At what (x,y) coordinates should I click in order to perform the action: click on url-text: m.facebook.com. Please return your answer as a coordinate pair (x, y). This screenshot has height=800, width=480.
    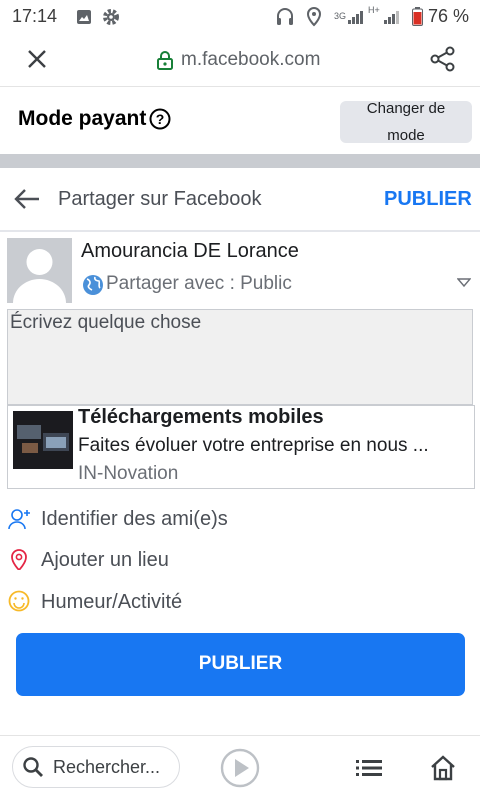
    Looking at the image, I should click on (250, 60).